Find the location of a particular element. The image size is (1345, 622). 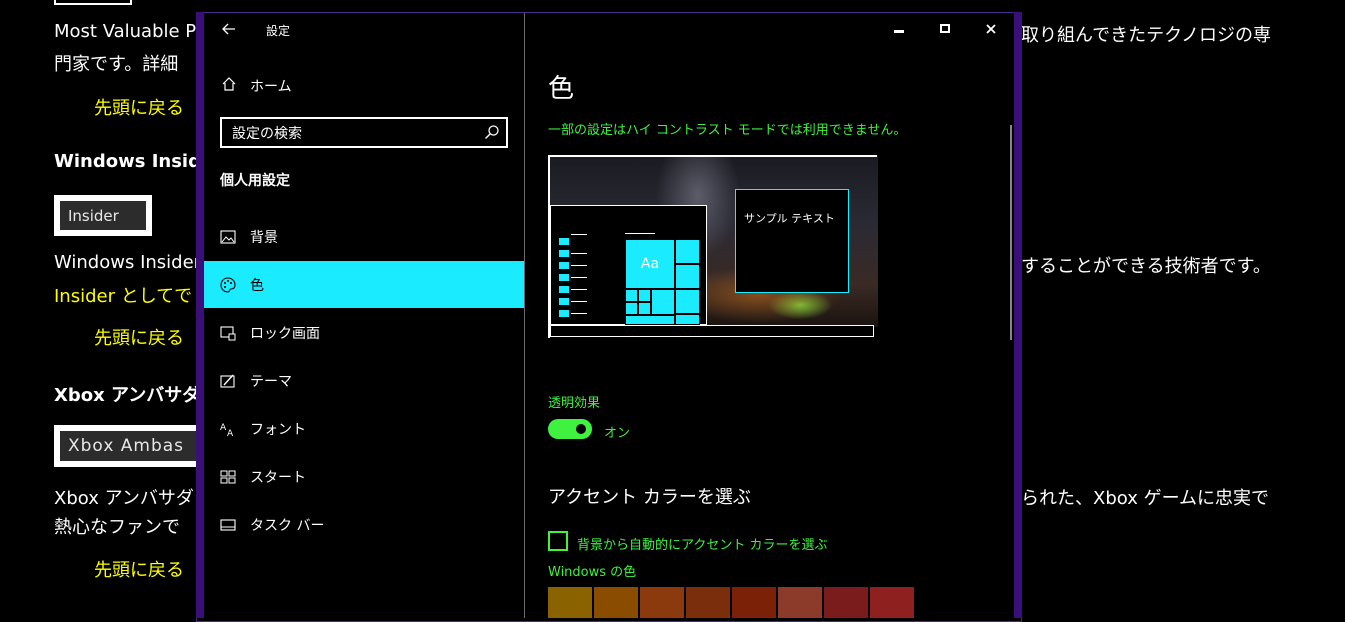

maximize-icon is located at coordinates (945, 28).